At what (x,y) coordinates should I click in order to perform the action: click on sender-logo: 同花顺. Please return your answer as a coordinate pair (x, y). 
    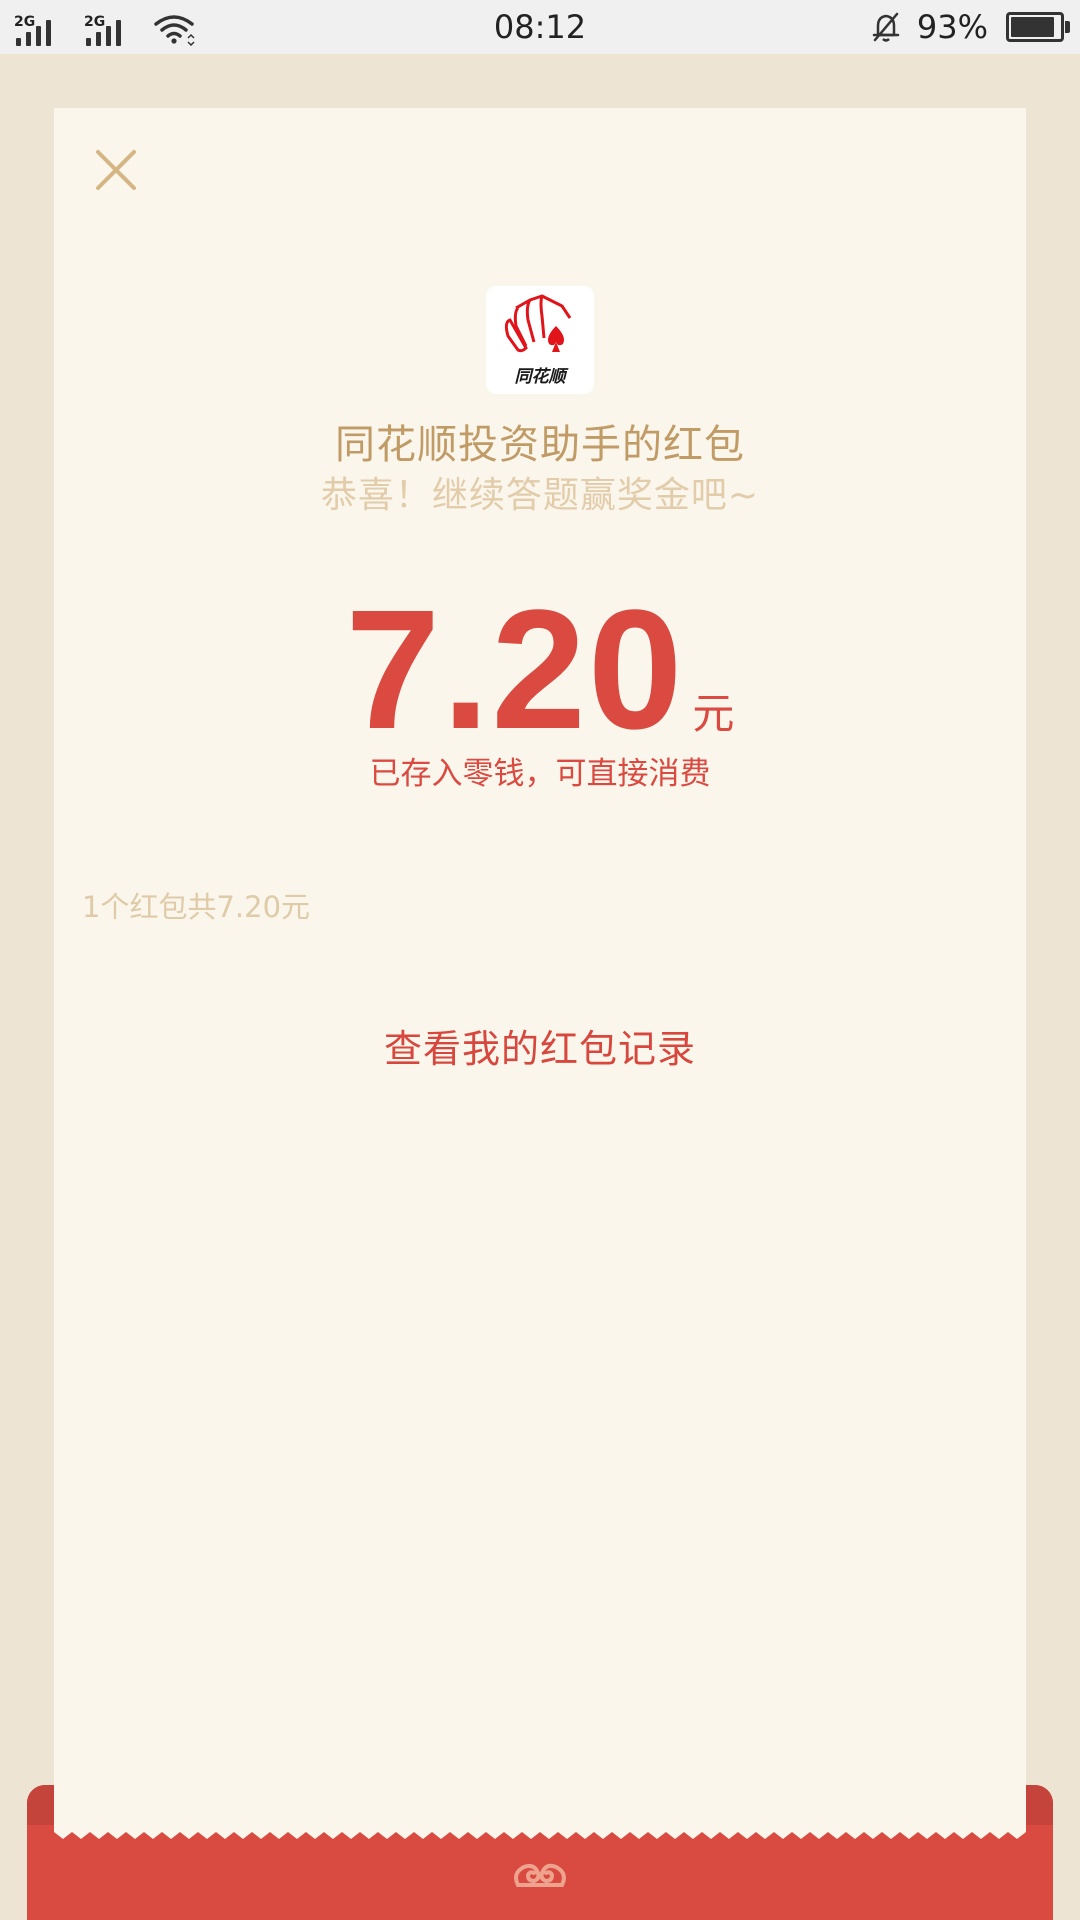
    Looking at the image, I should click on (540, 340).